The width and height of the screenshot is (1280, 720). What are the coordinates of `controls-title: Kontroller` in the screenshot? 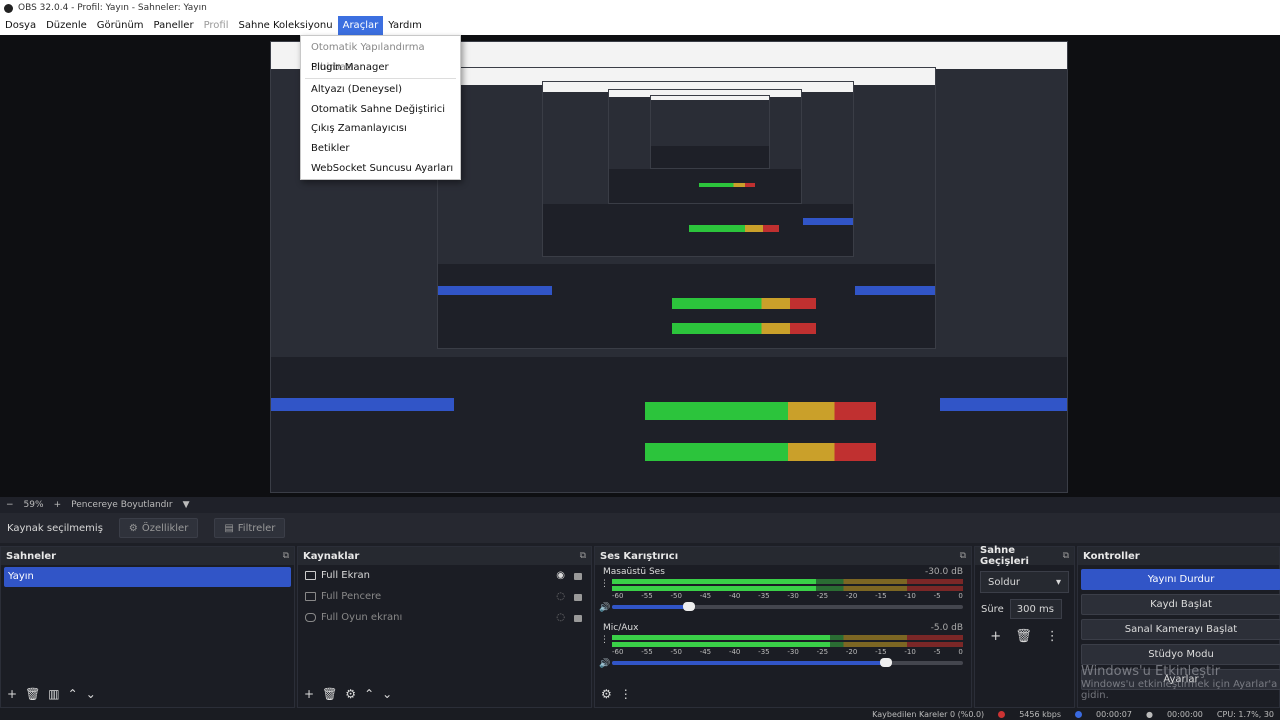 It's located at (1111, 556).